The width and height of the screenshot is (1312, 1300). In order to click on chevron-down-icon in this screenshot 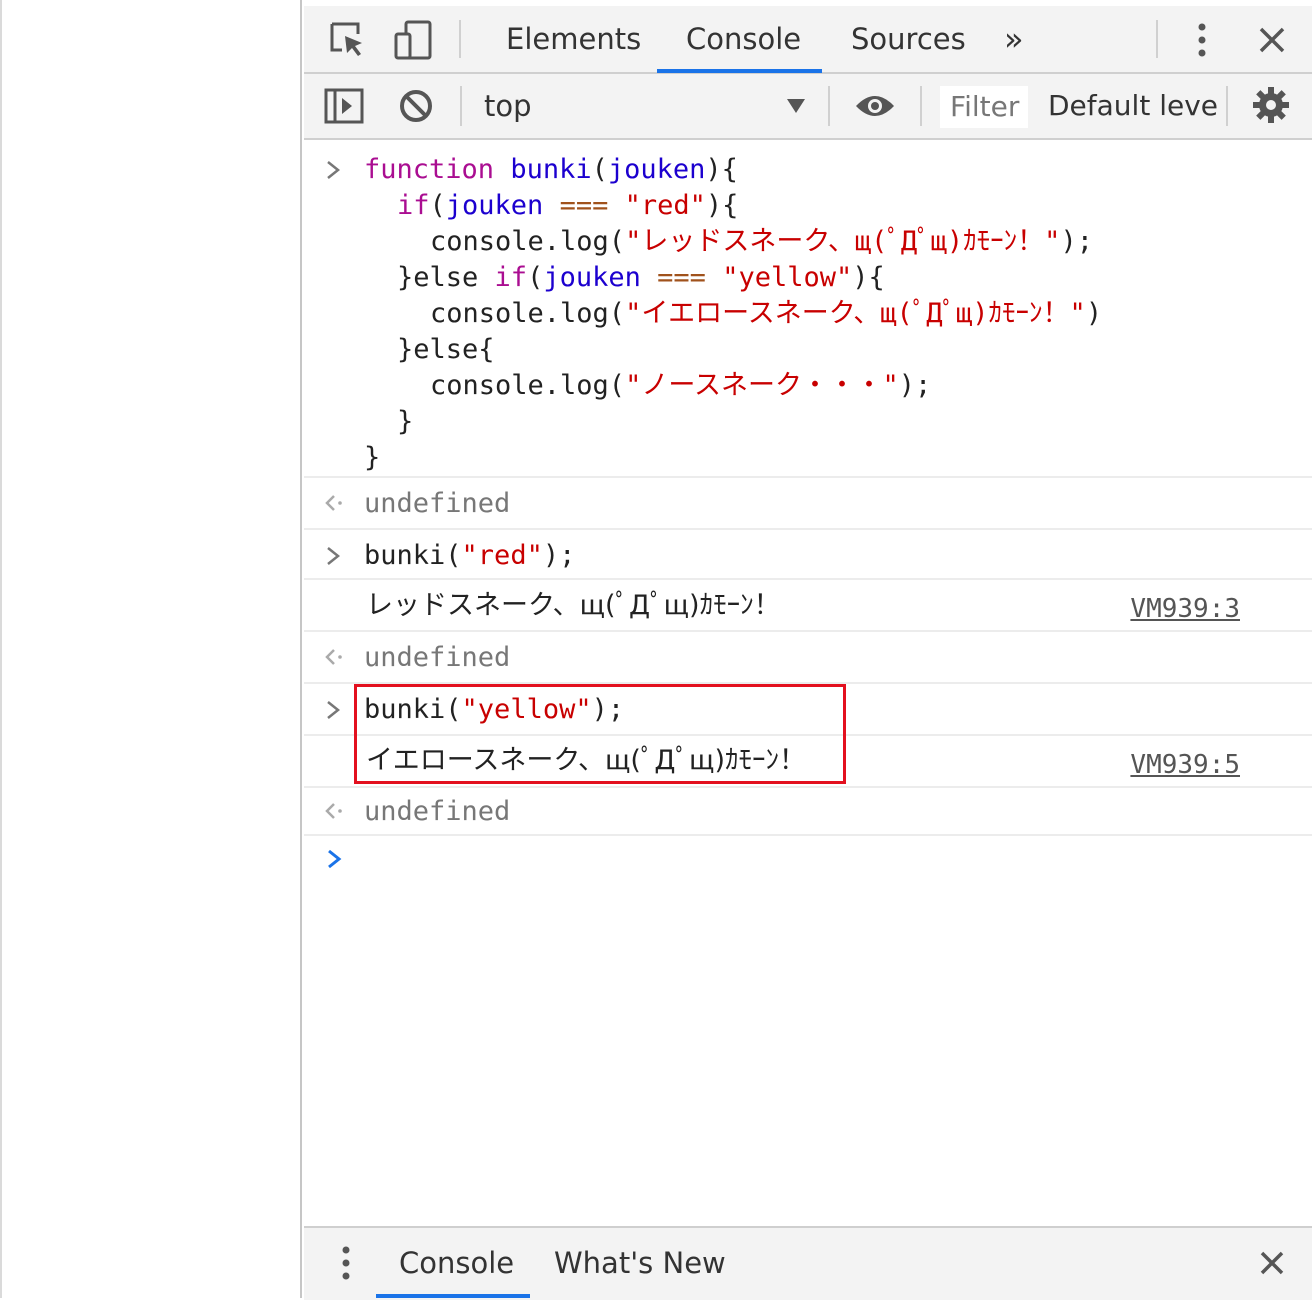, I will do `click(796, 108)`.